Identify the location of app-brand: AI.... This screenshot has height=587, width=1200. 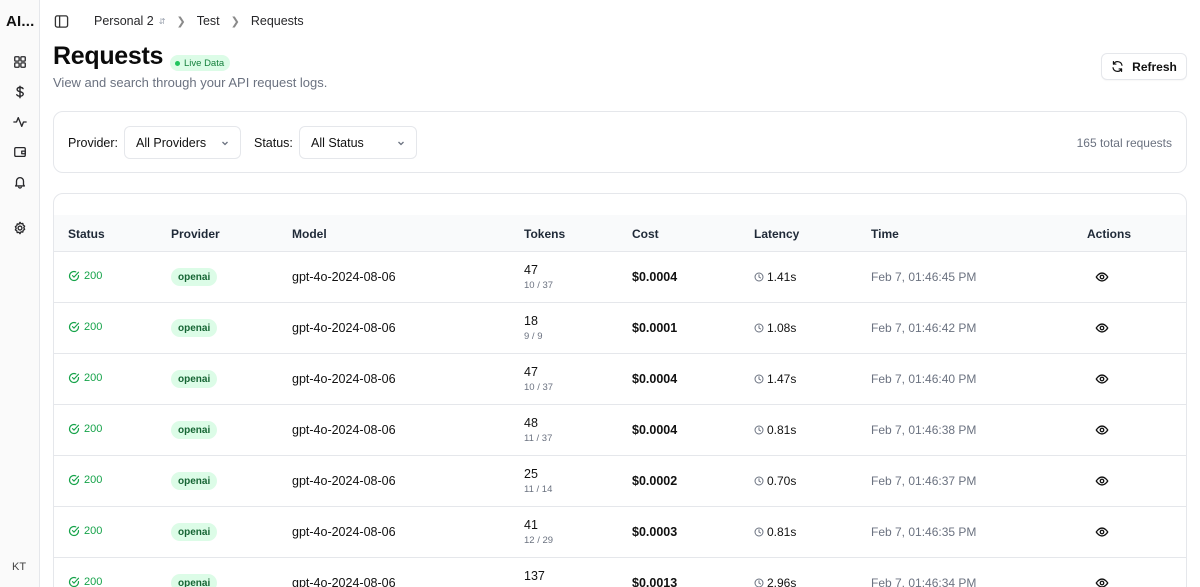
(20, 21).